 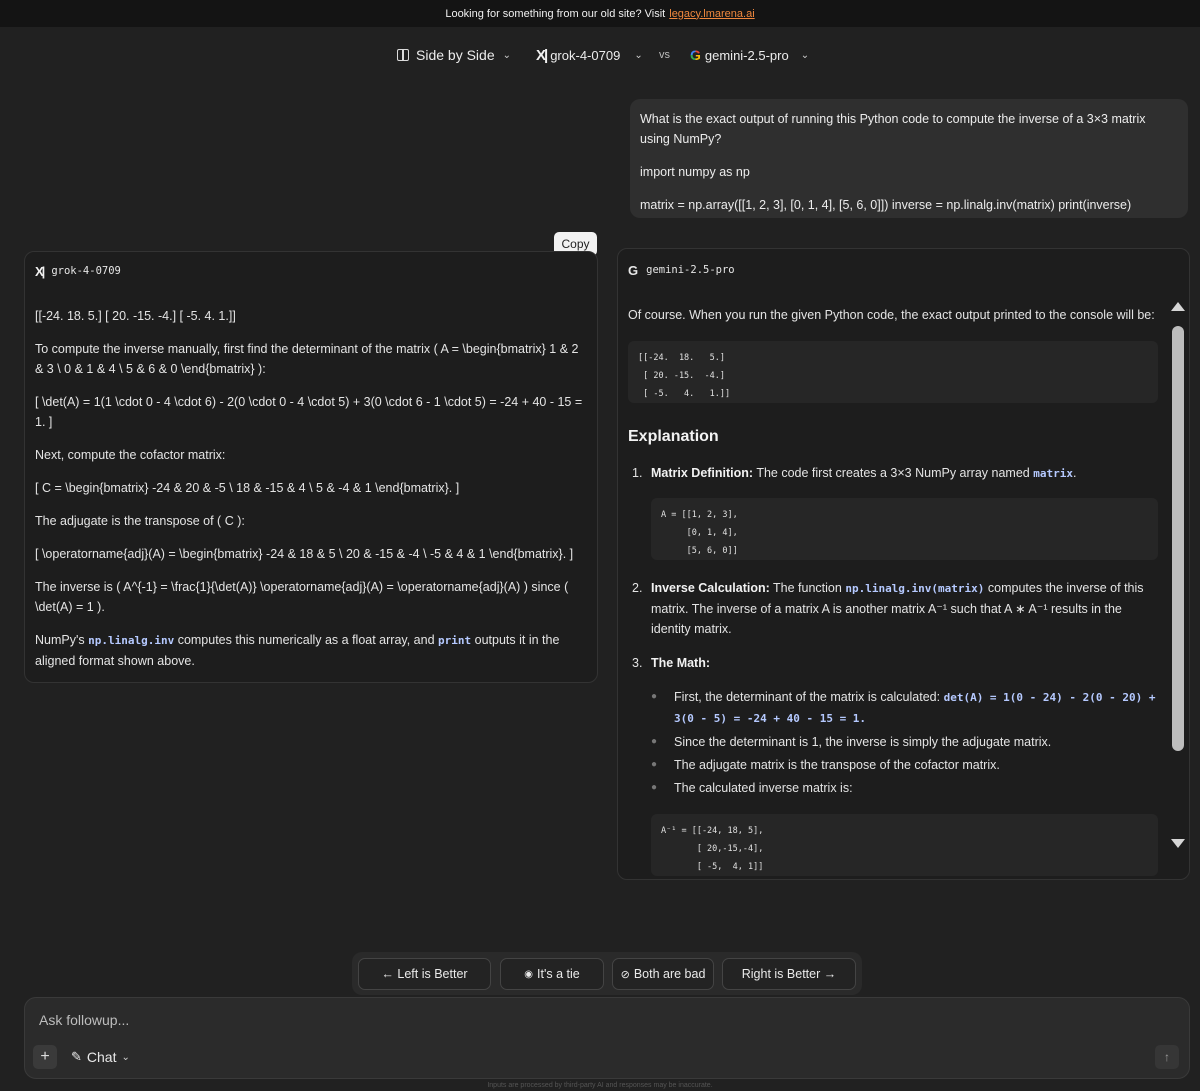 What do you see at coordinates (637, 663) in the screenshot?
I see `list-number: 3.` at bounding box center [637, 663].